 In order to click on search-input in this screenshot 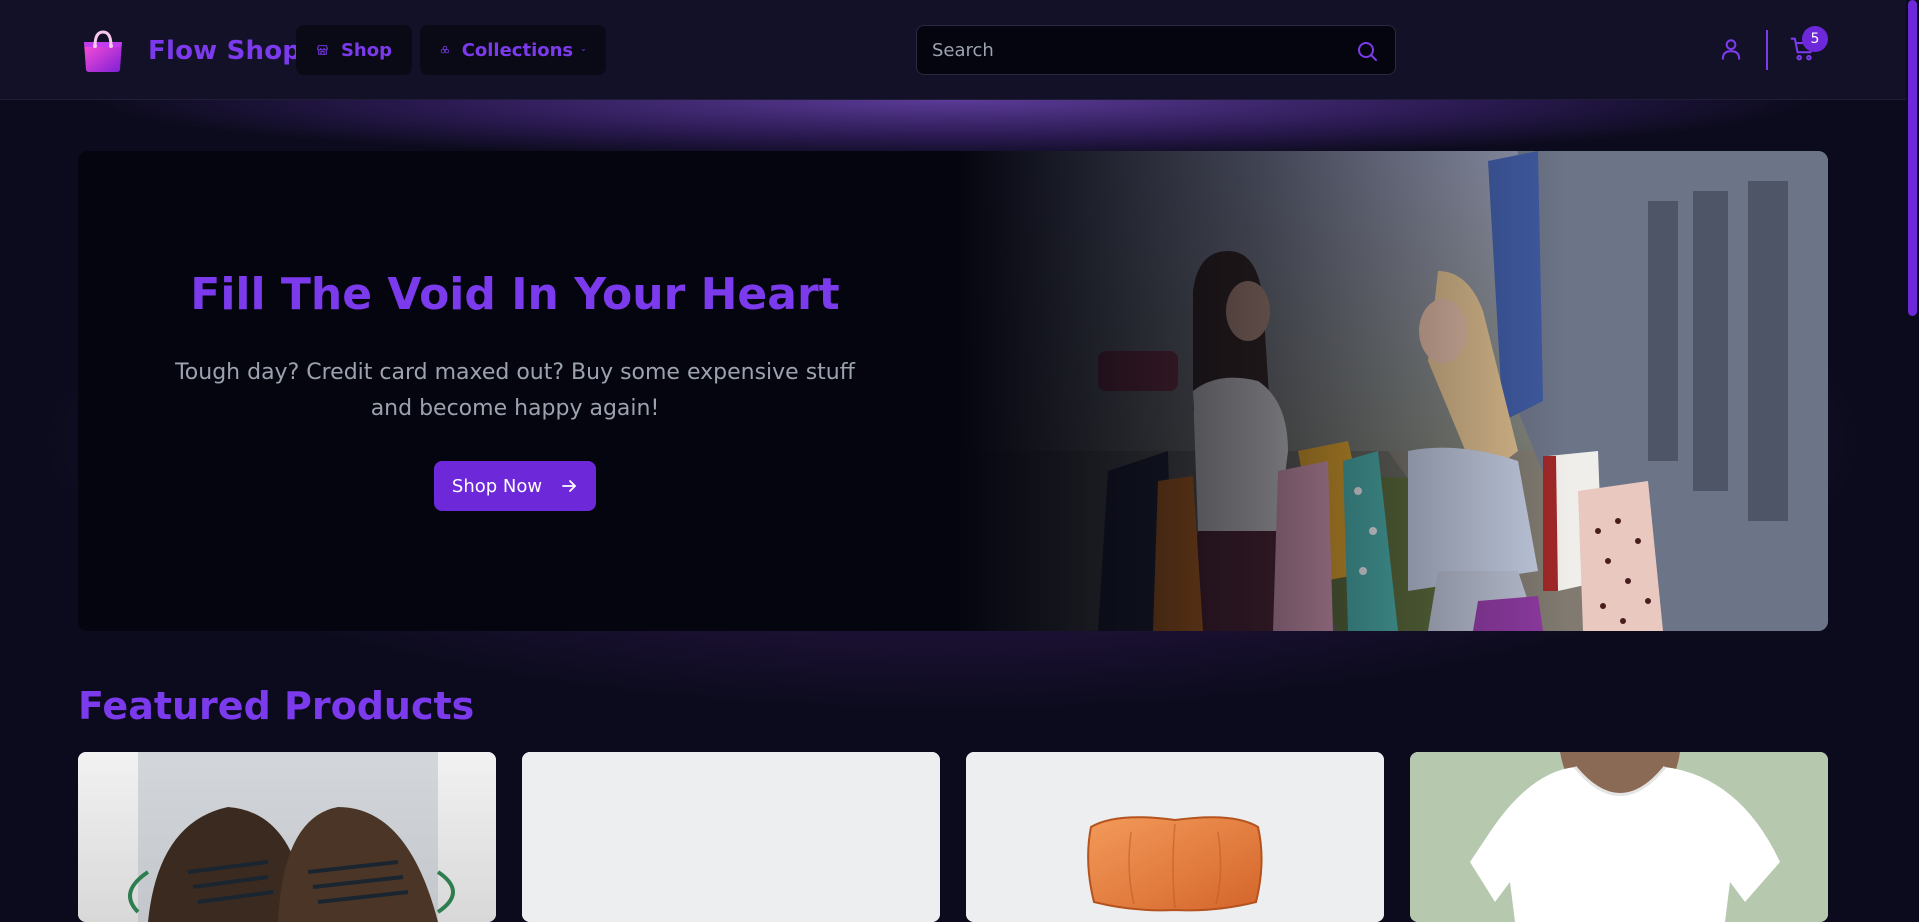, I will do `click(1127, 50)`.